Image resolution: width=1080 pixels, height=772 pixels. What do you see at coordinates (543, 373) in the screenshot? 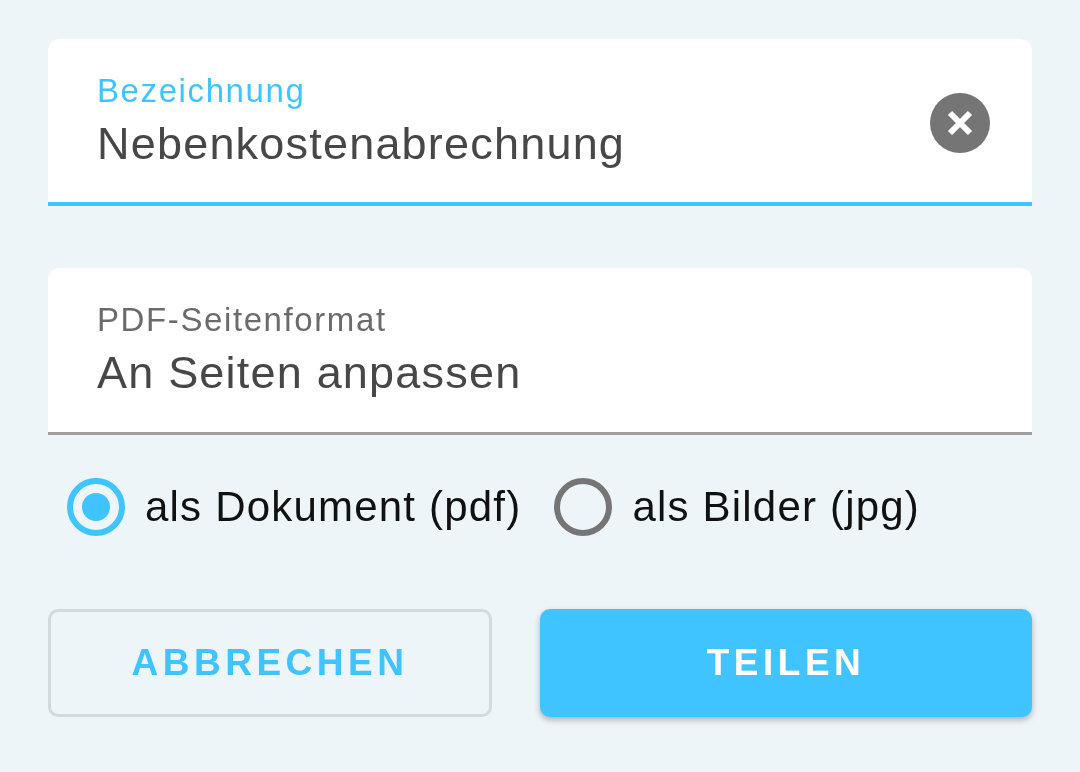
I see `input-field: An Seiten anpassen` at bounding box center [543, 373].